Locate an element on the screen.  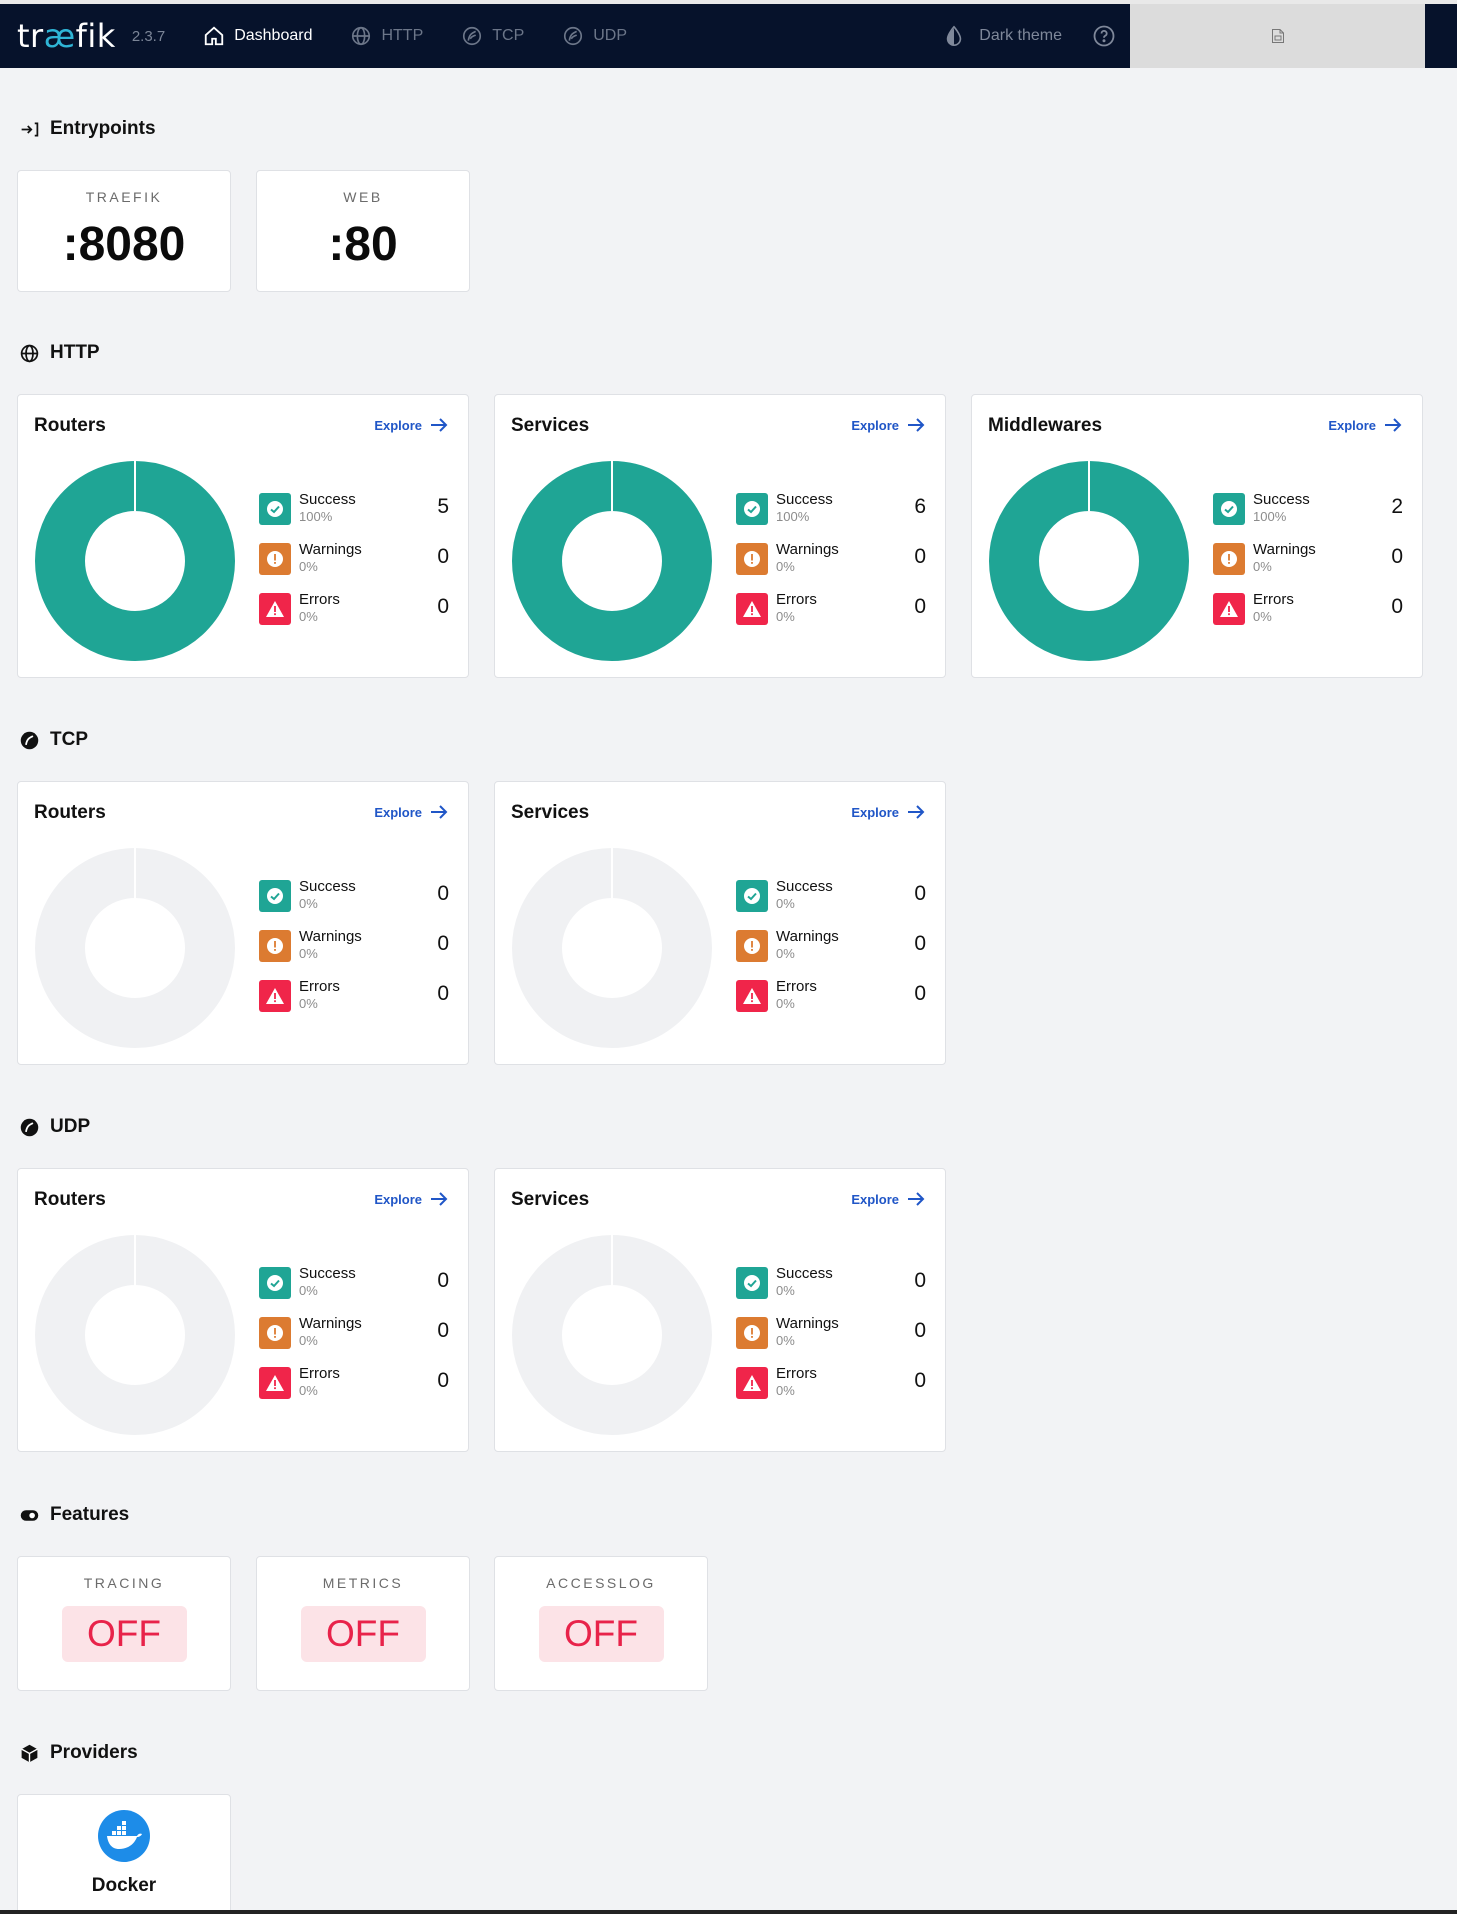
status-legend: Success 100% 5 Warnings 0% 0 Errors 0% 0 is located at coordinates (354, 567).